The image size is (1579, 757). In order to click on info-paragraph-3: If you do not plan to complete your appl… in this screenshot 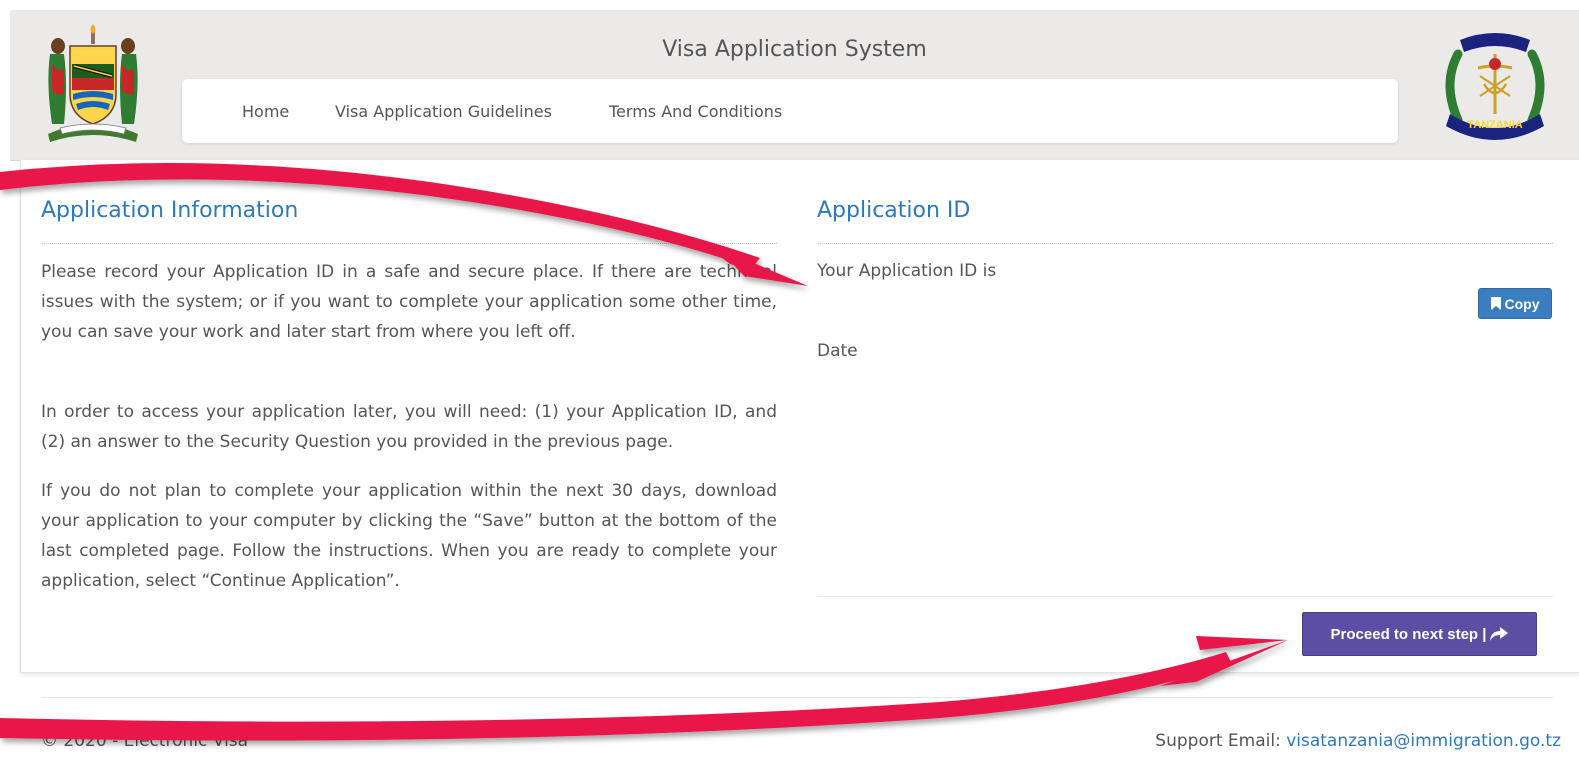, I will do `click(409, 536)`.